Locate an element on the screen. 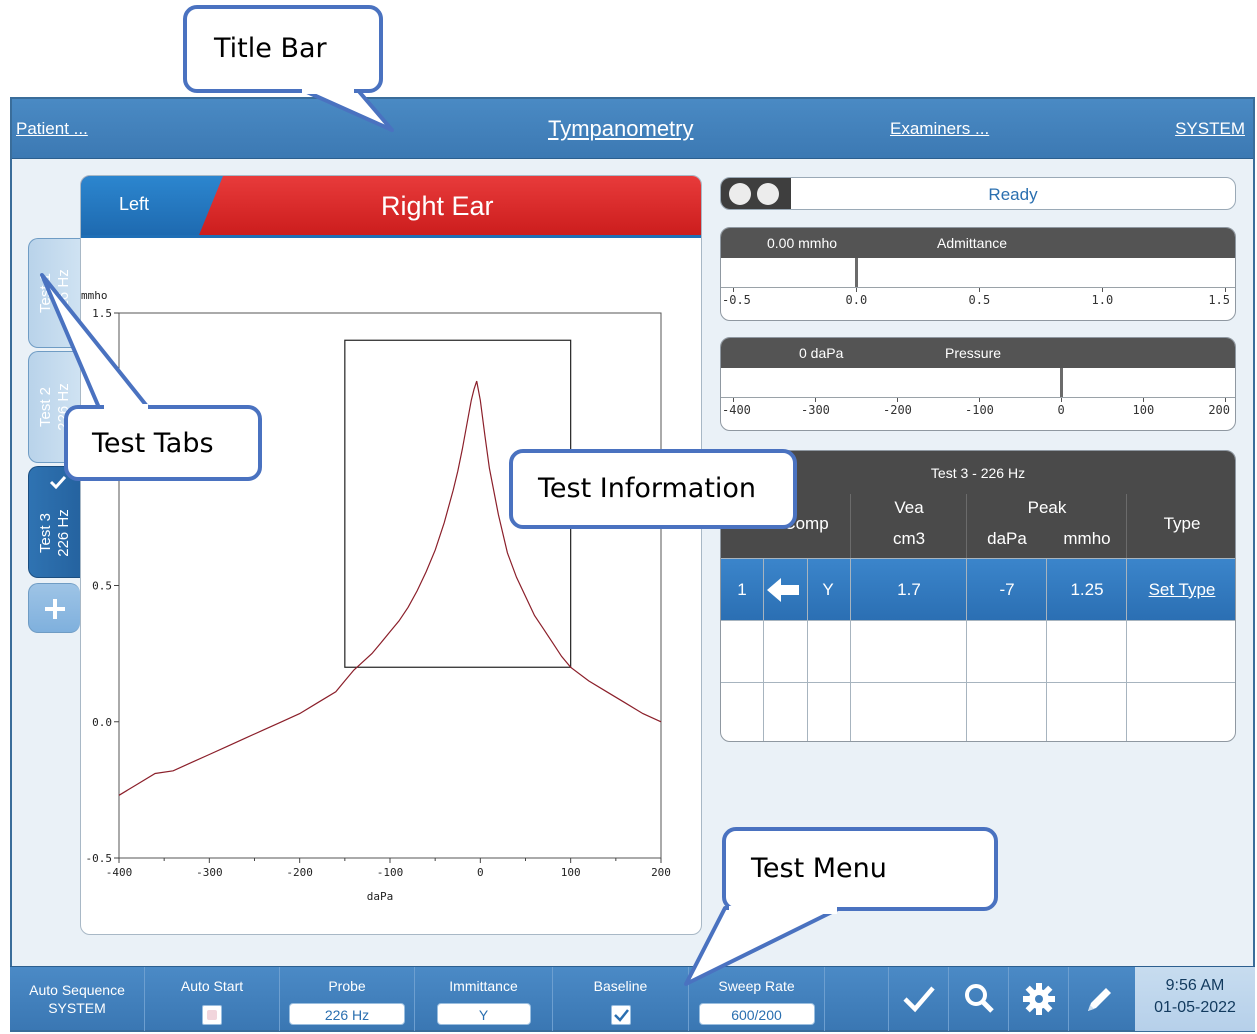  peak-dapa-header: daPa is located at coordinates (1007, 538).